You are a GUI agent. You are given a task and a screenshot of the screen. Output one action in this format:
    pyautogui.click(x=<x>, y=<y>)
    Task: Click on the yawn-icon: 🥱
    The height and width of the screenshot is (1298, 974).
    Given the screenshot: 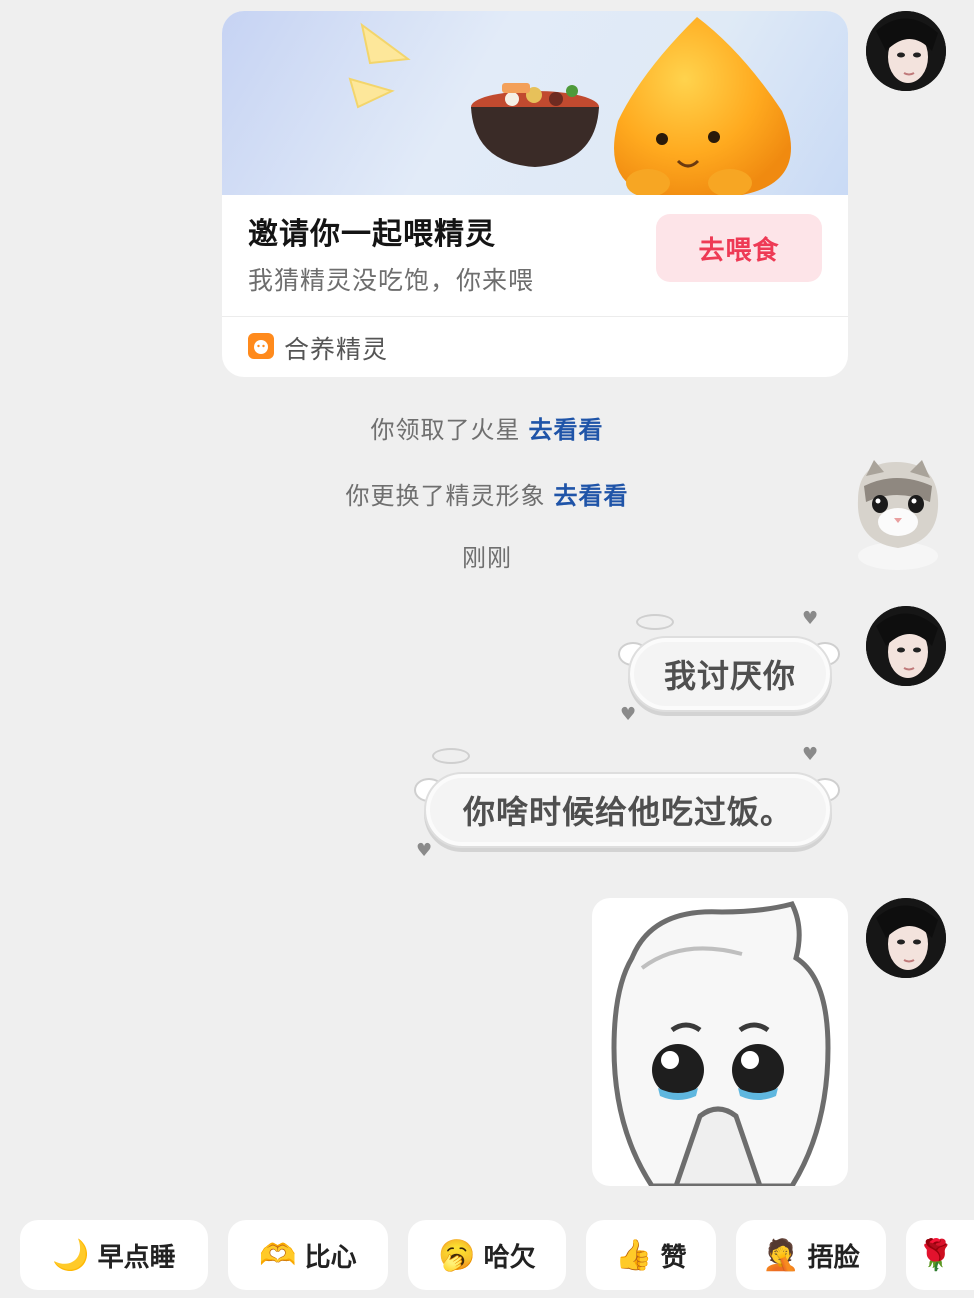 What is the action you would take?
    pyautogui.click(x=457, y=1255)
    